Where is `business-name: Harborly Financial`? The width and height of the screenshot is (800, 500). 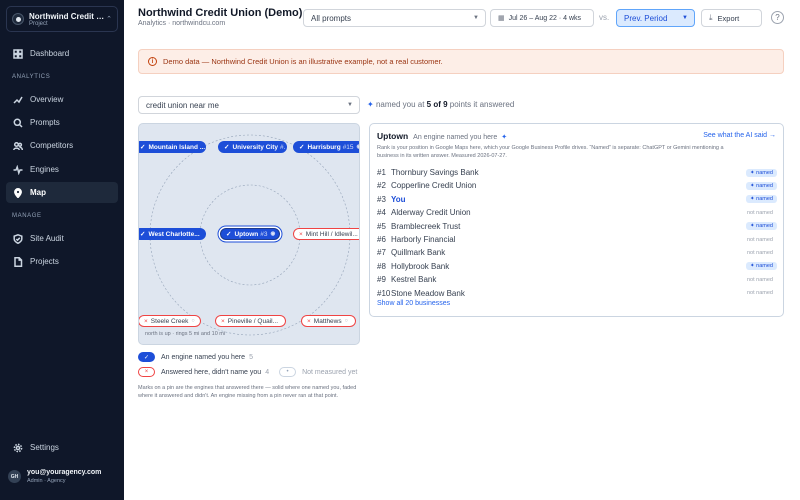 business-name: Harborly Financial is located at coordinates (423, 239).